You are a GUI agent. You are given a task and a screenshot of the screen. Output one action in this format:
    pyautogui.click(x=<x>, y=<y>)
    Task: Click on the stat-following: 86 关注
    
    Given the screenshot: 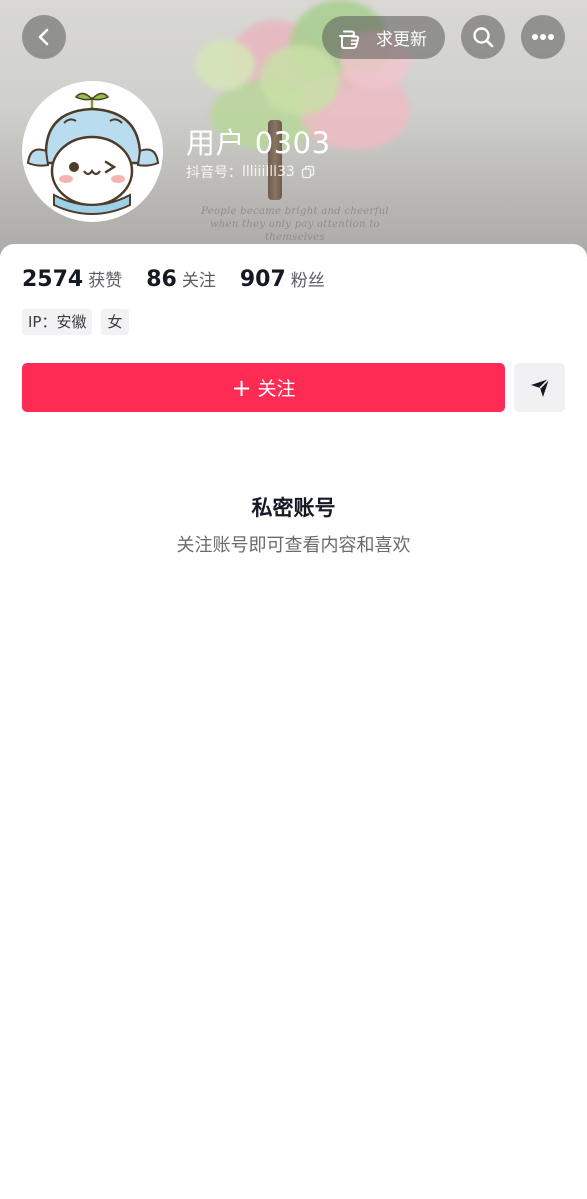 What is the action you would take?
    pyautogui.click(x=181, y=279)
    